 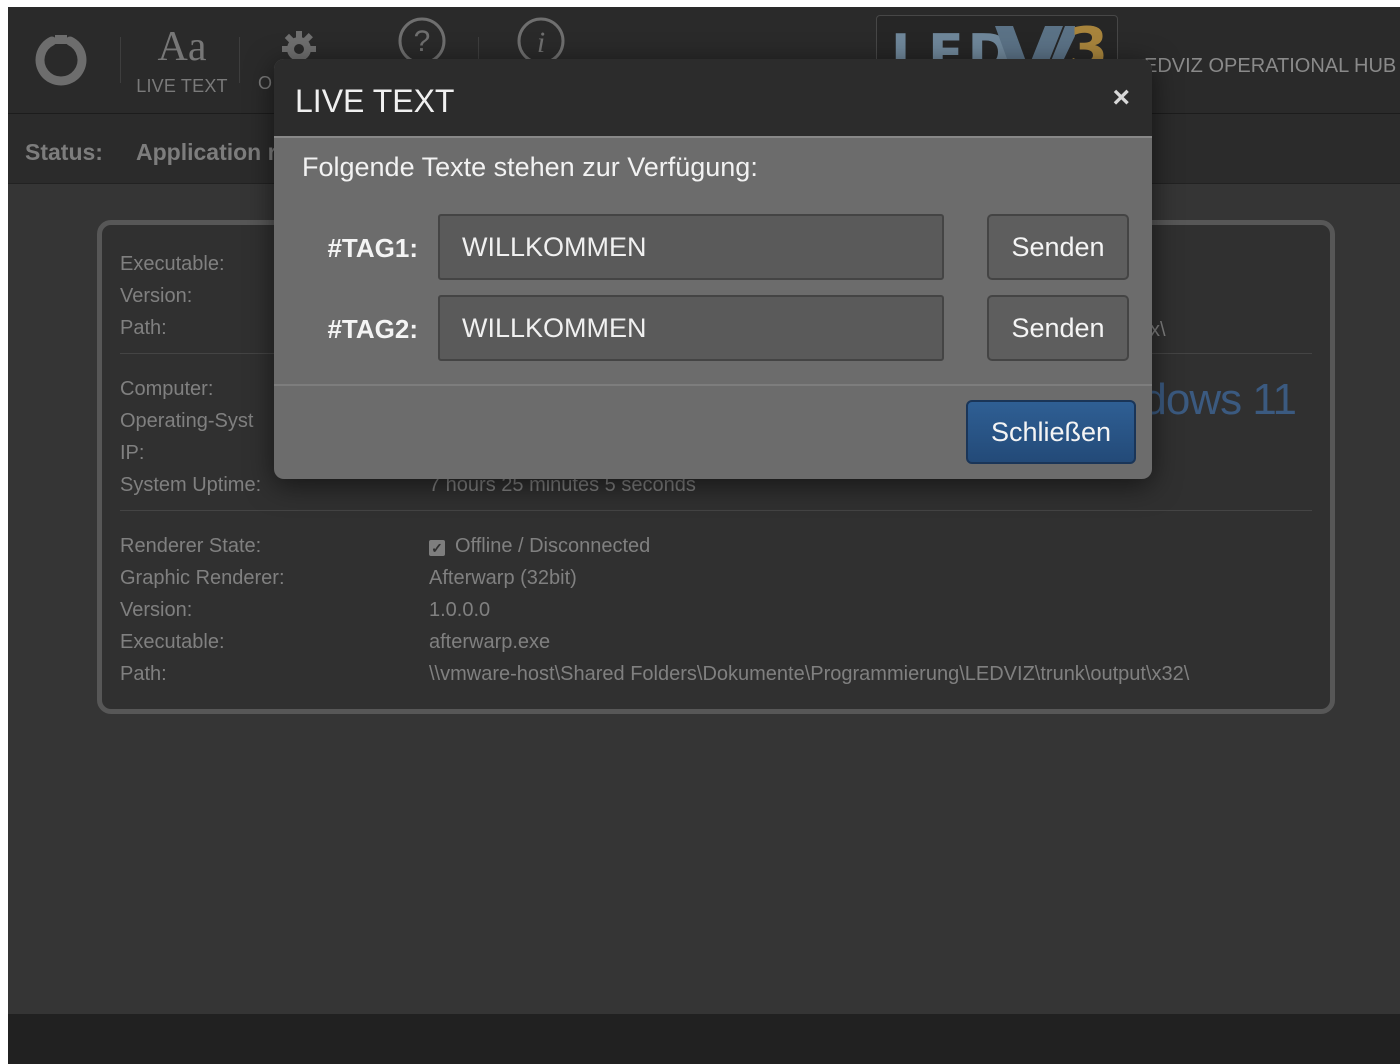 What do you see at coordinates (437, 548) in the screenshot?
I see `checkbox-icon: ✓` at bounding box center [437, 548].